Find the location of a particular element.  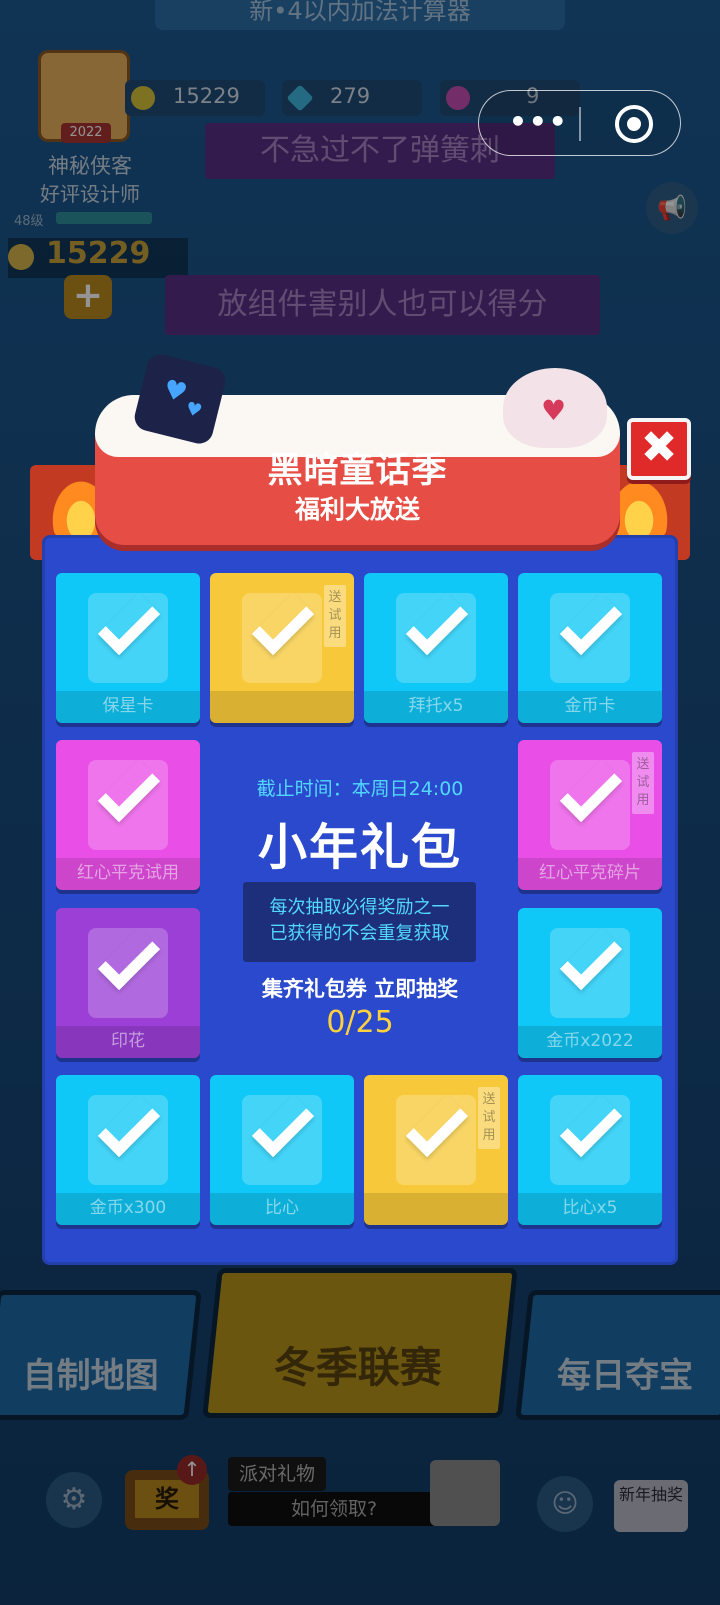

reward-tile: 红心平克试用 is located at coordinates (128, 815).